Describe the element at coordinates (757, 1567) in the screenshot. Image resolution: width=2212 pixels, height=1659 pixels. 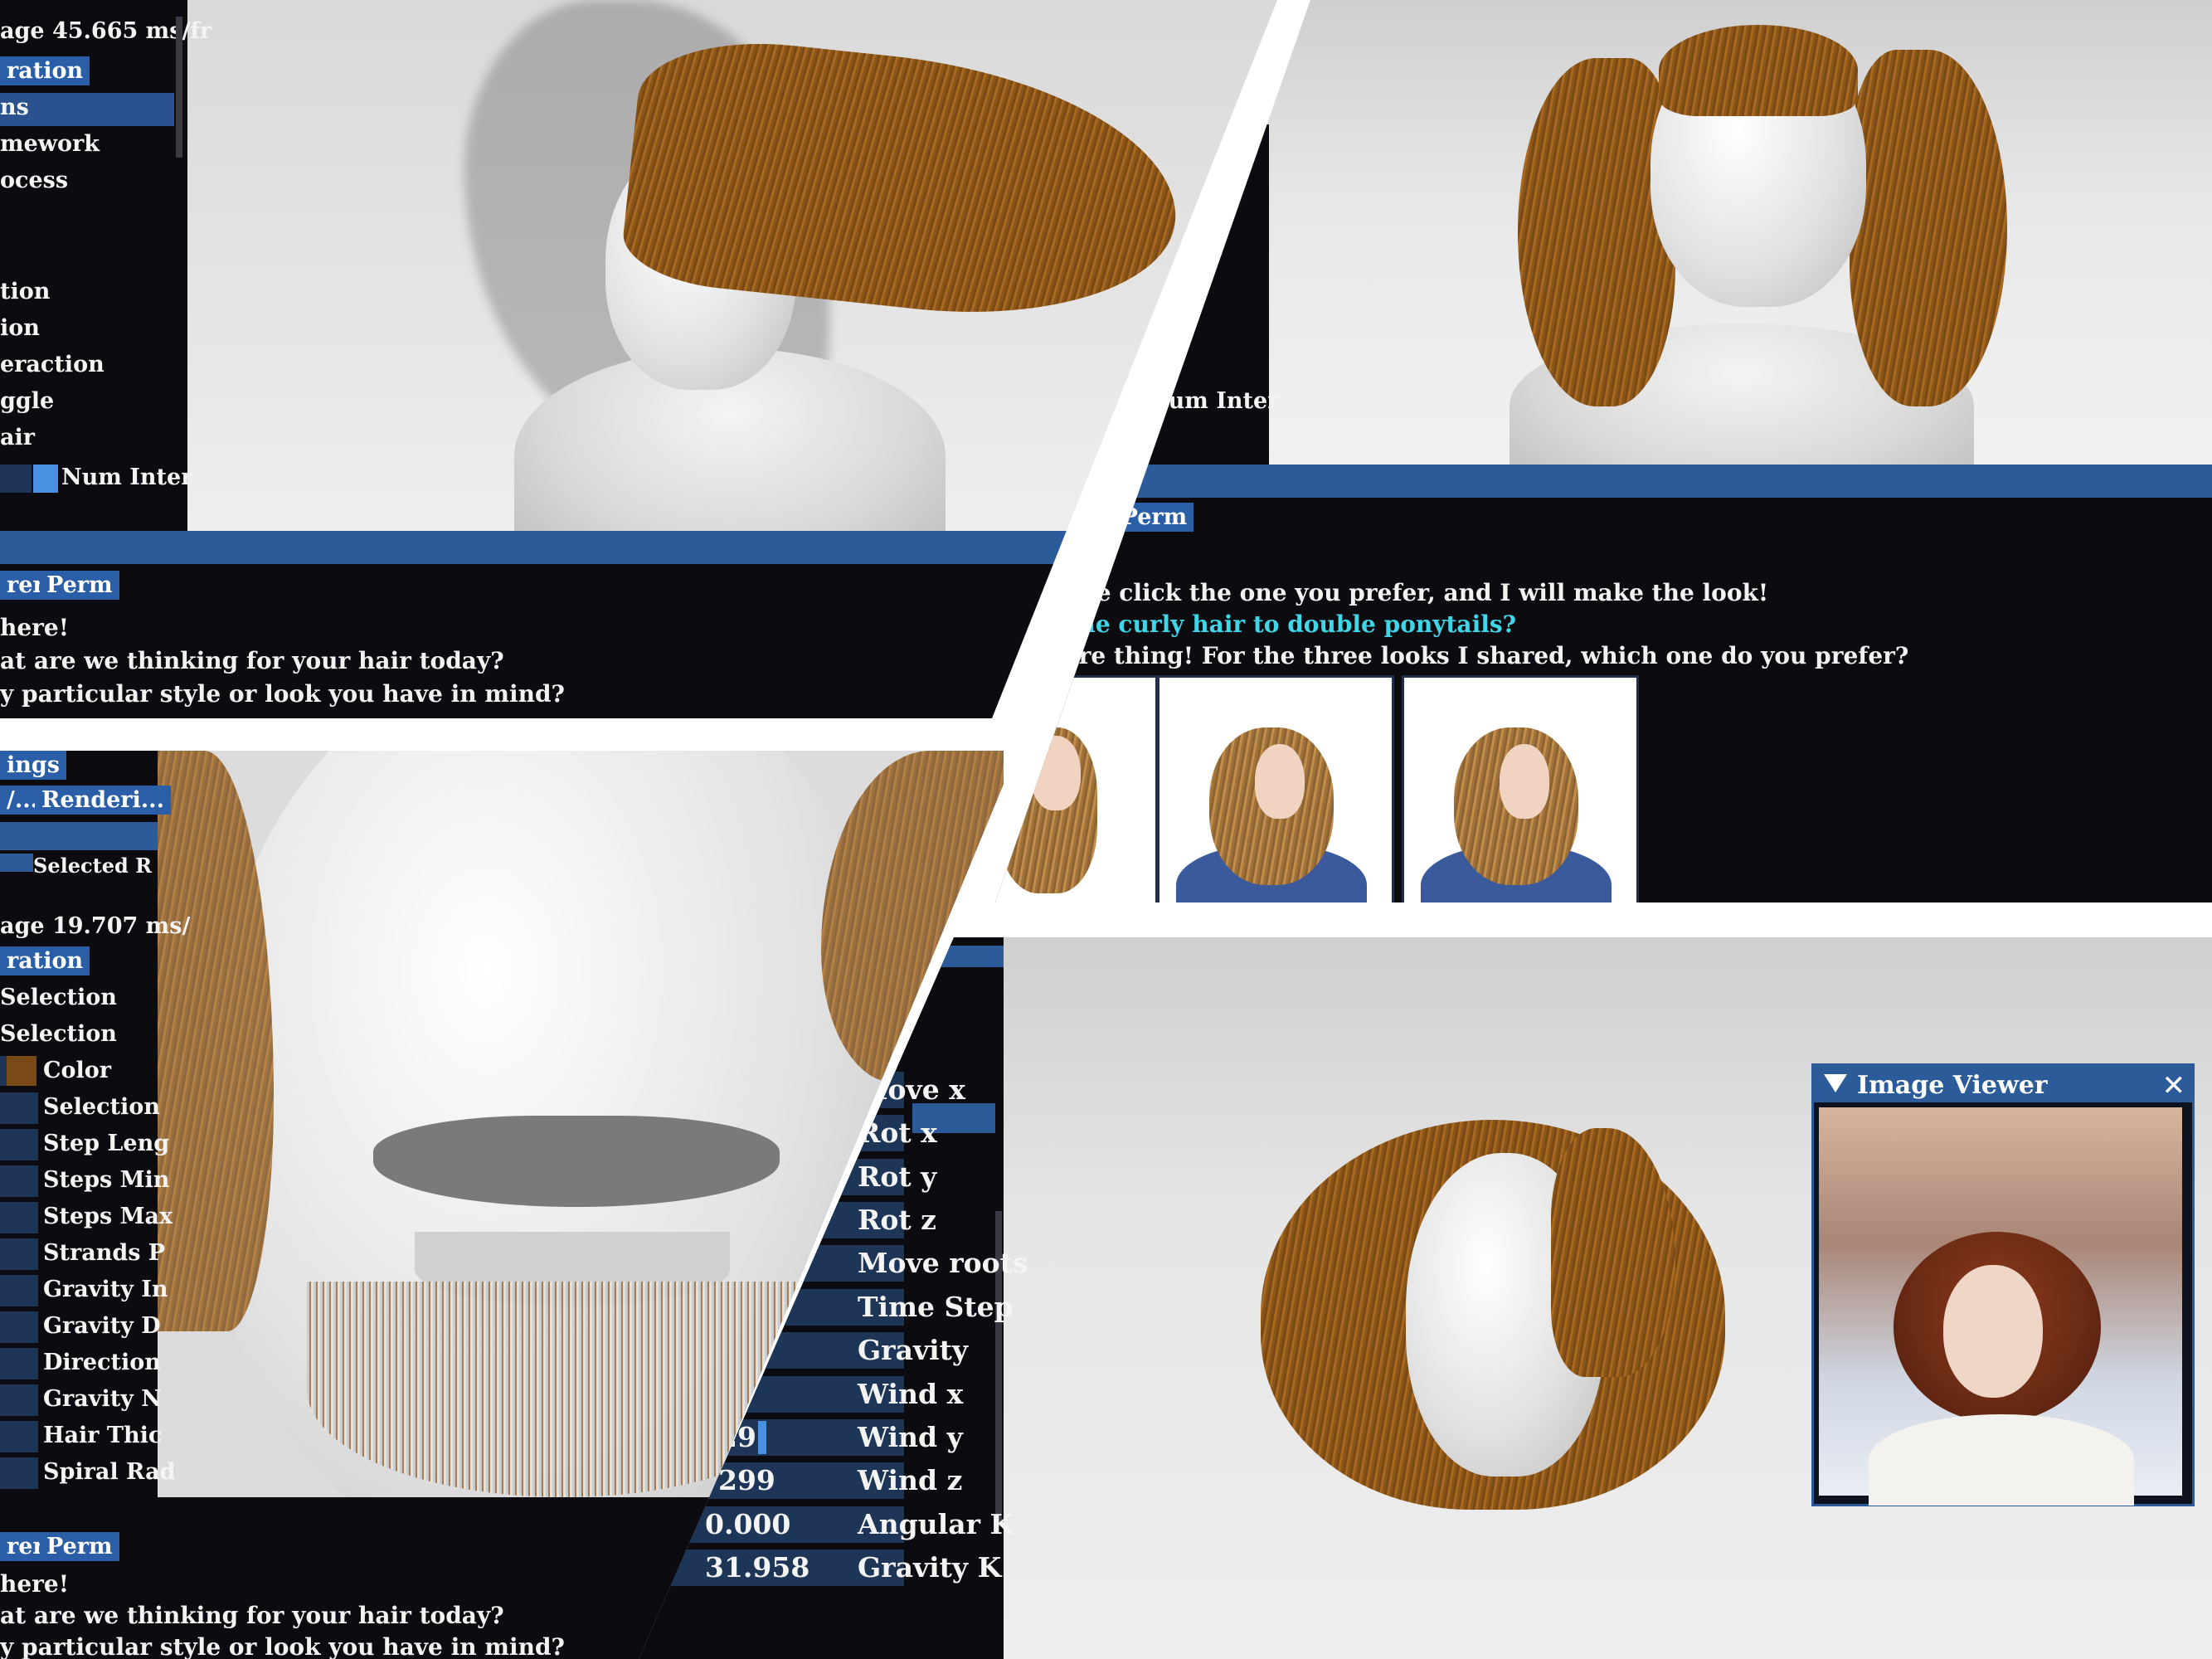
I see `param-value: 31.958` at that location.